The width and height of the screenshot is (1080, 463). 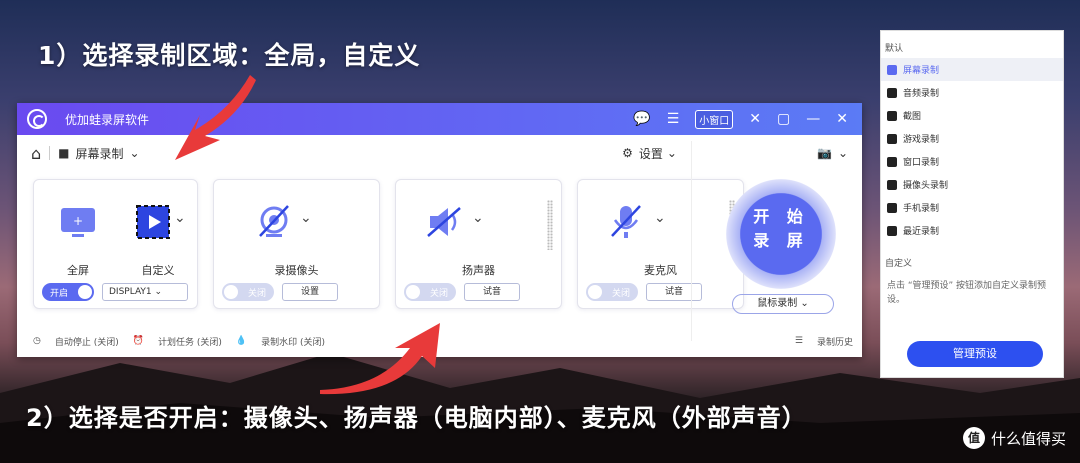 What do you see at coordinates (673, 119) in the screenshot?
I see `menu-icon: ☰` at bounding box center [673, 119].